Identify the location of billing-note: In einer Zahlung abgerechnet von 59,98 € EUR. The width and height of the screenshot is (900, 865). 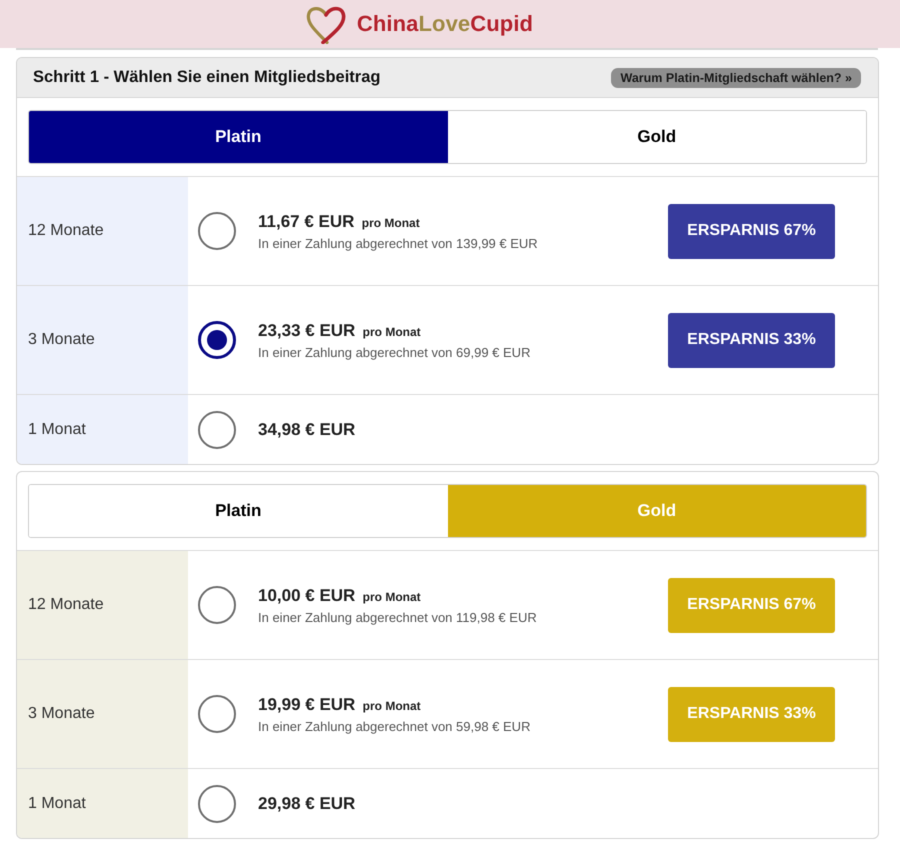
(394, 726).